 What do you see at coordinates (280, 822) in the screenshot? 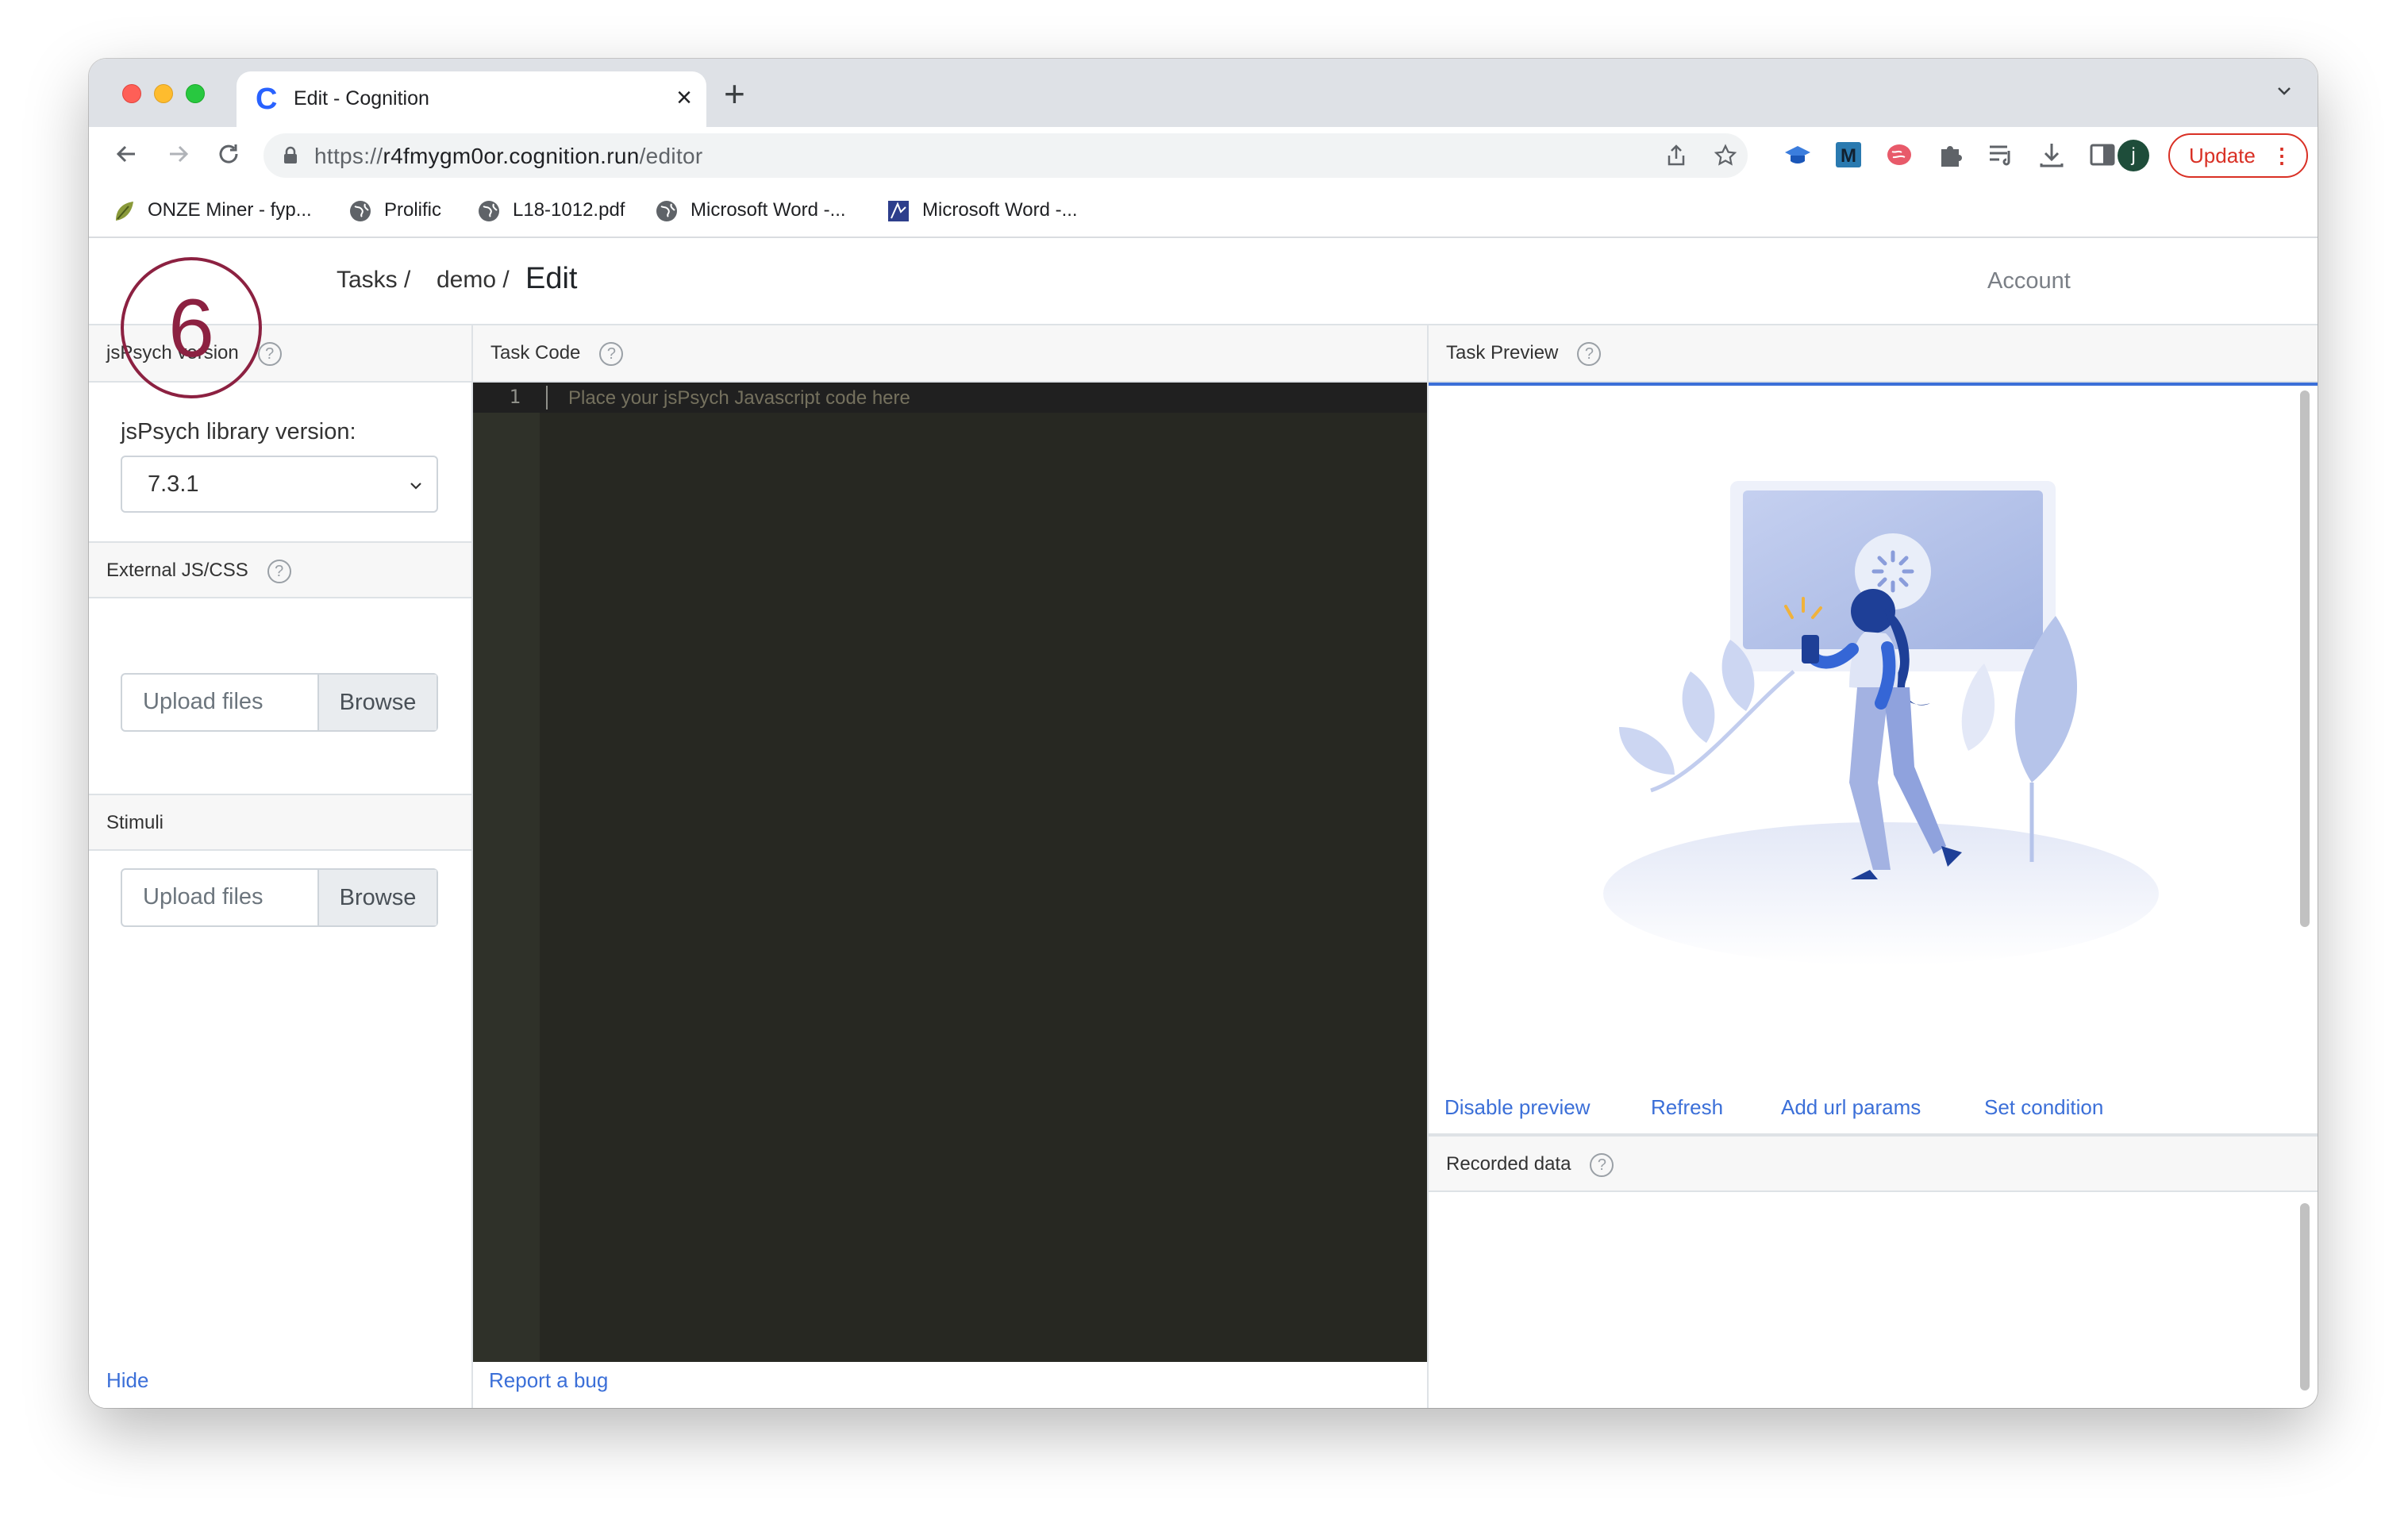
I see `stimuli-header: Stimuli` at bounding box center [280, 822].